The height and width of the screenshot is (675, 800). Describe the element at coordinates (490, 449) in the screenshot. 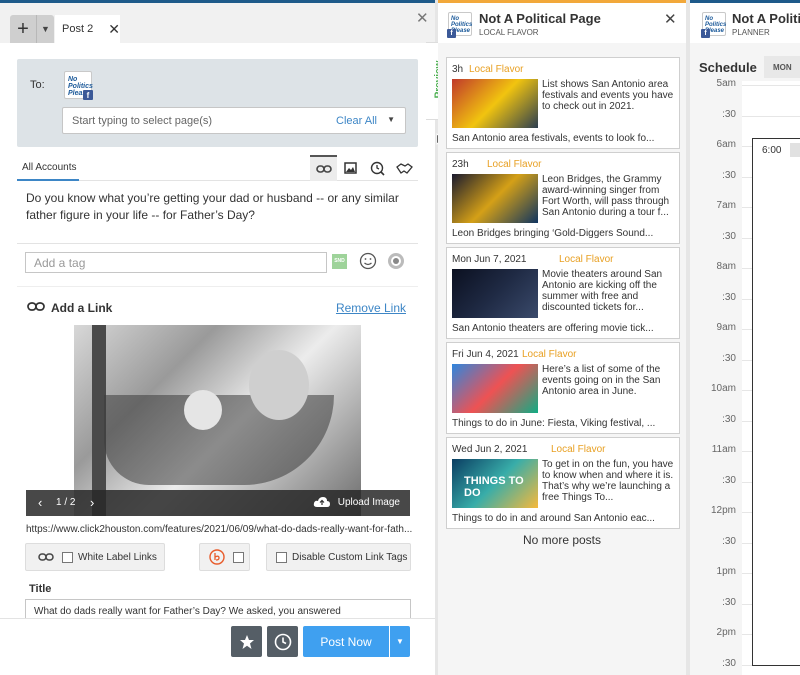

I see `card-date: Wed Jun 2, 2021` at that location.